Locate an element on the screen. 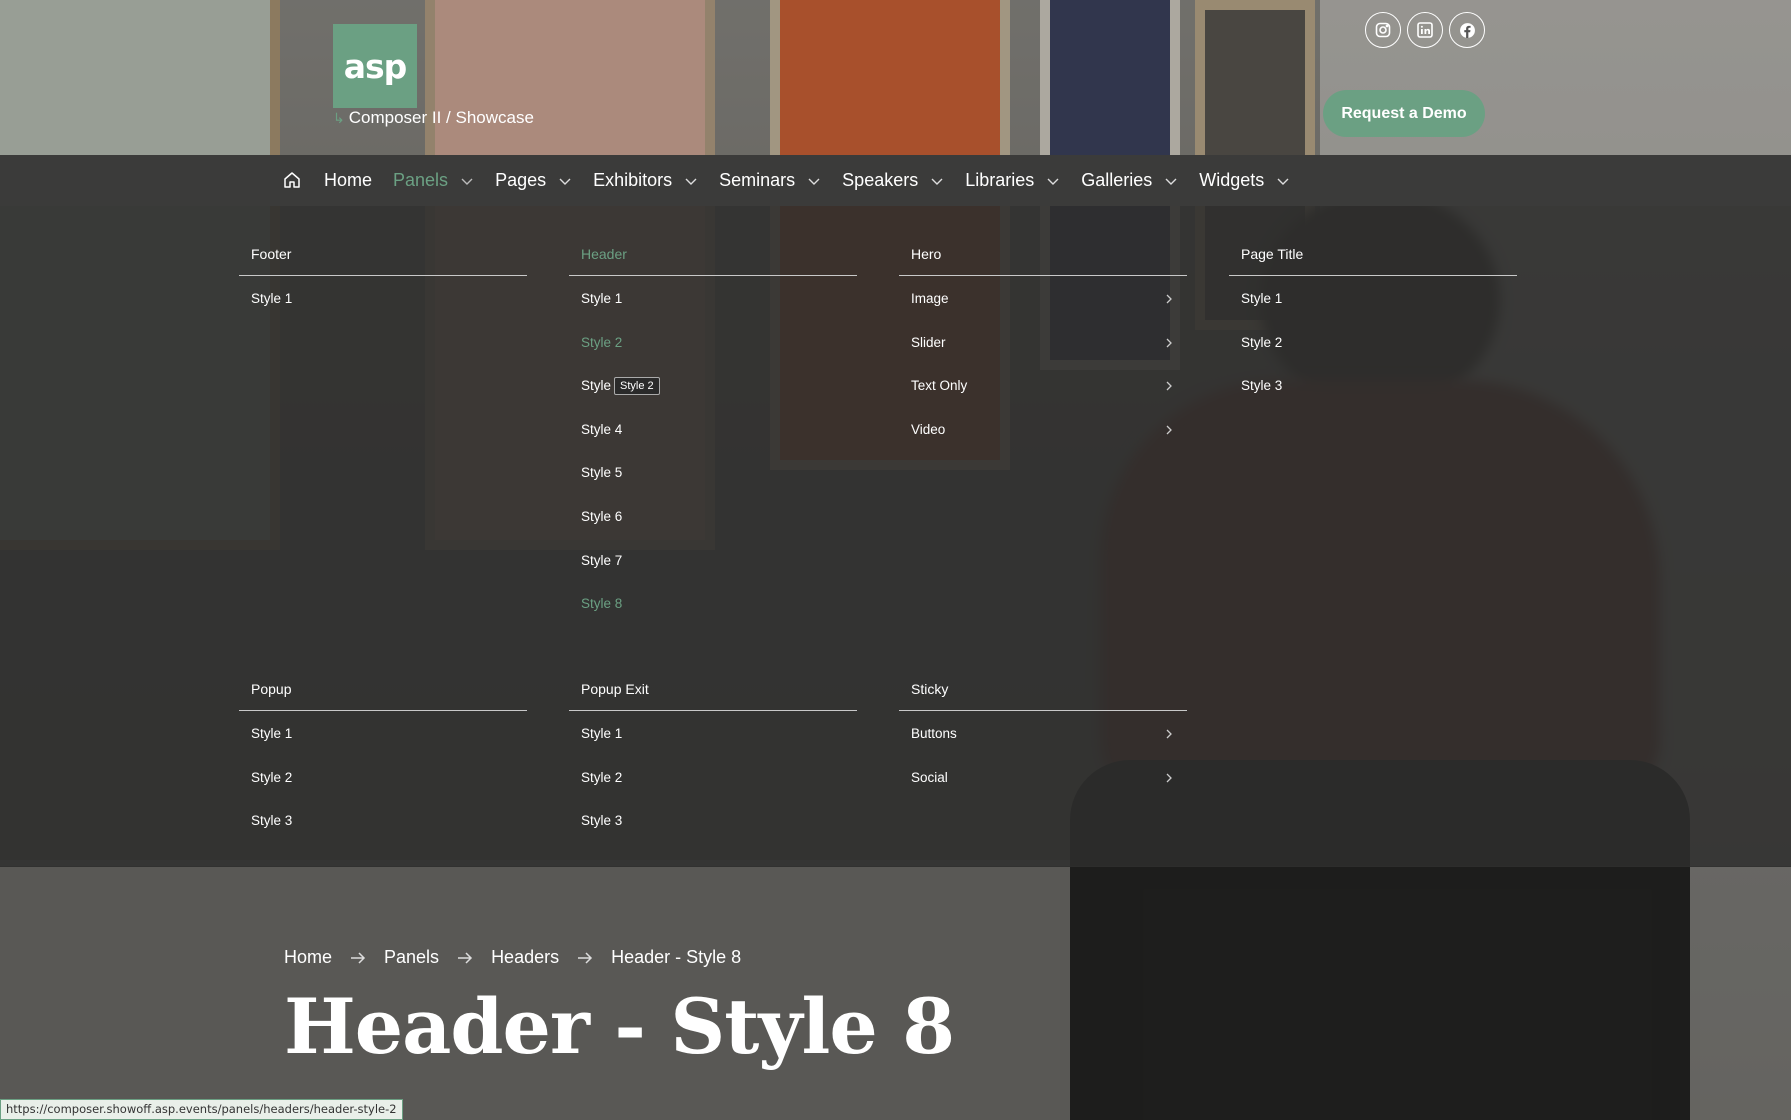 This screenshot has width=1791, height=1120. menu-column-footer: Footer Style 1 is located at coordinates (383, 263).